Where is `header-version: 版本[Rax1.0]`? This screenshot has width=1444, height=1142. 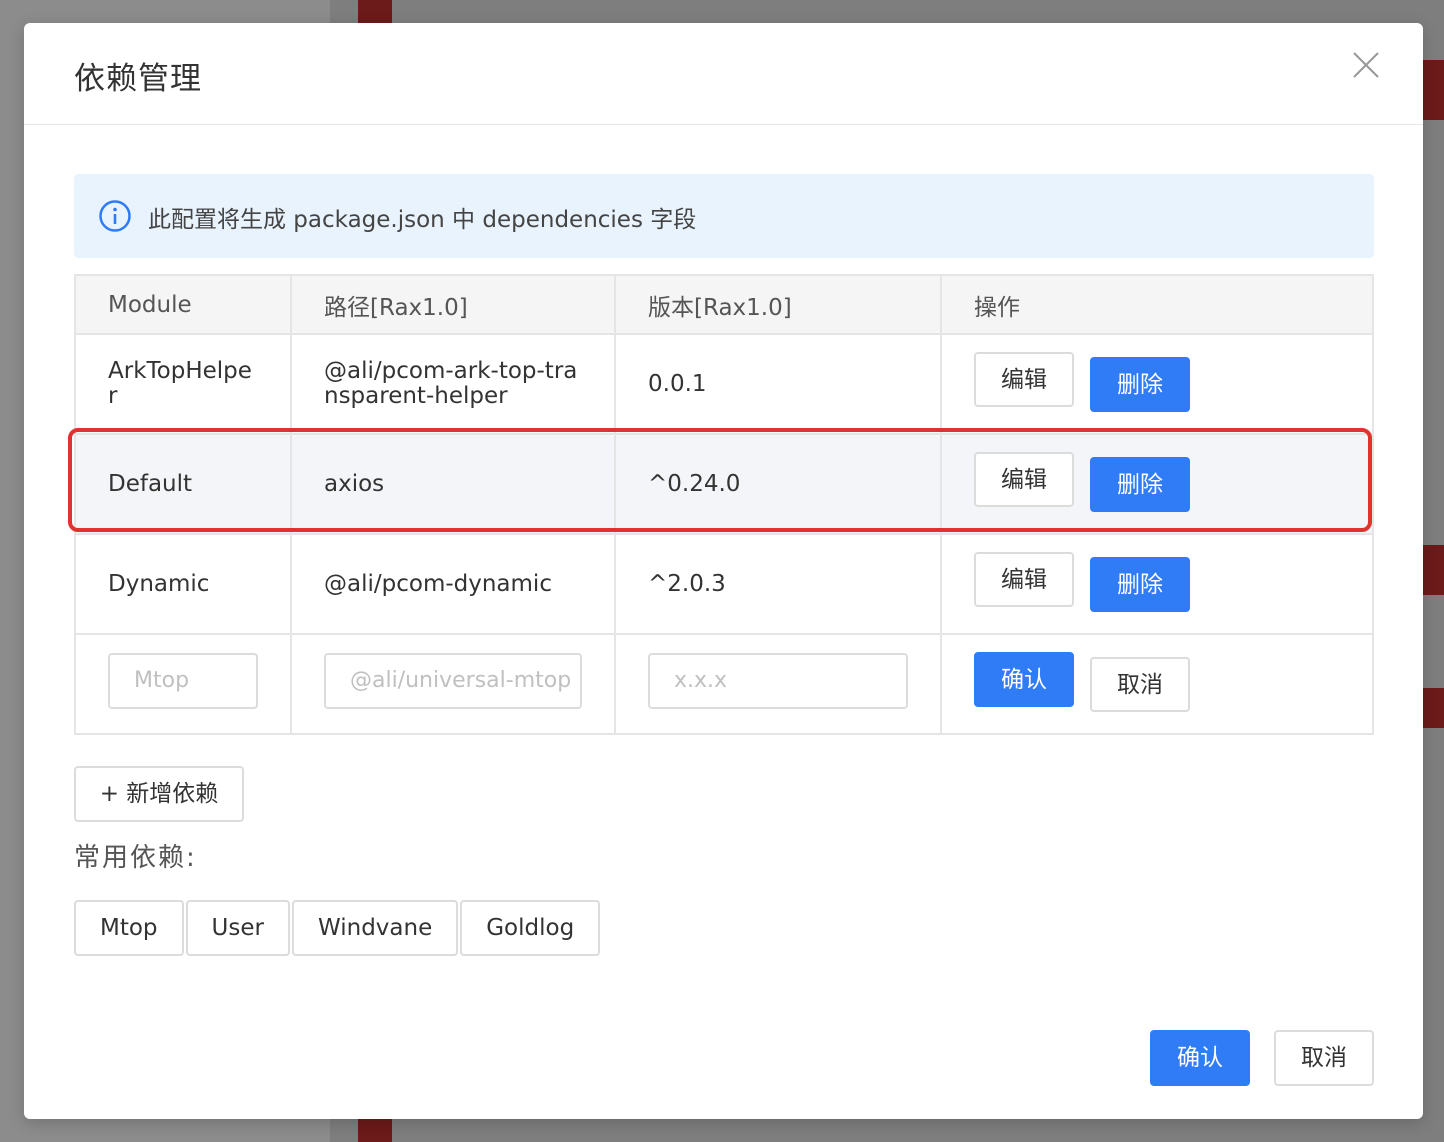
header-version: 版本[Rax1.0] is located at coordinates (778, 304).